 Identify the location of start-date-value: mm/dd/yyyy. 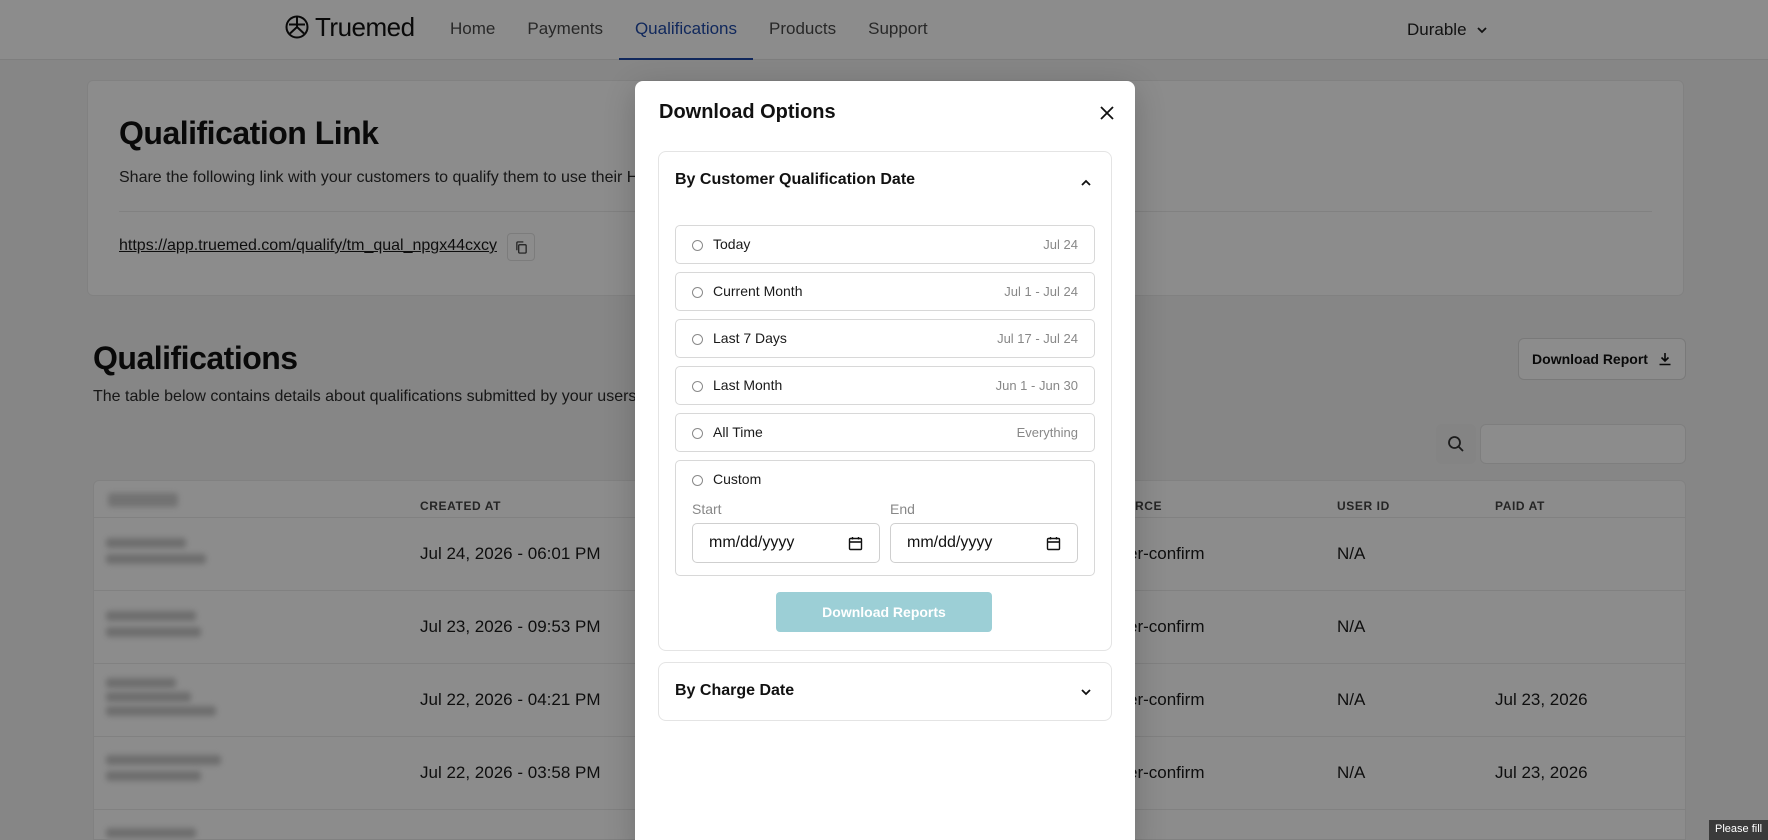
(752, 542).